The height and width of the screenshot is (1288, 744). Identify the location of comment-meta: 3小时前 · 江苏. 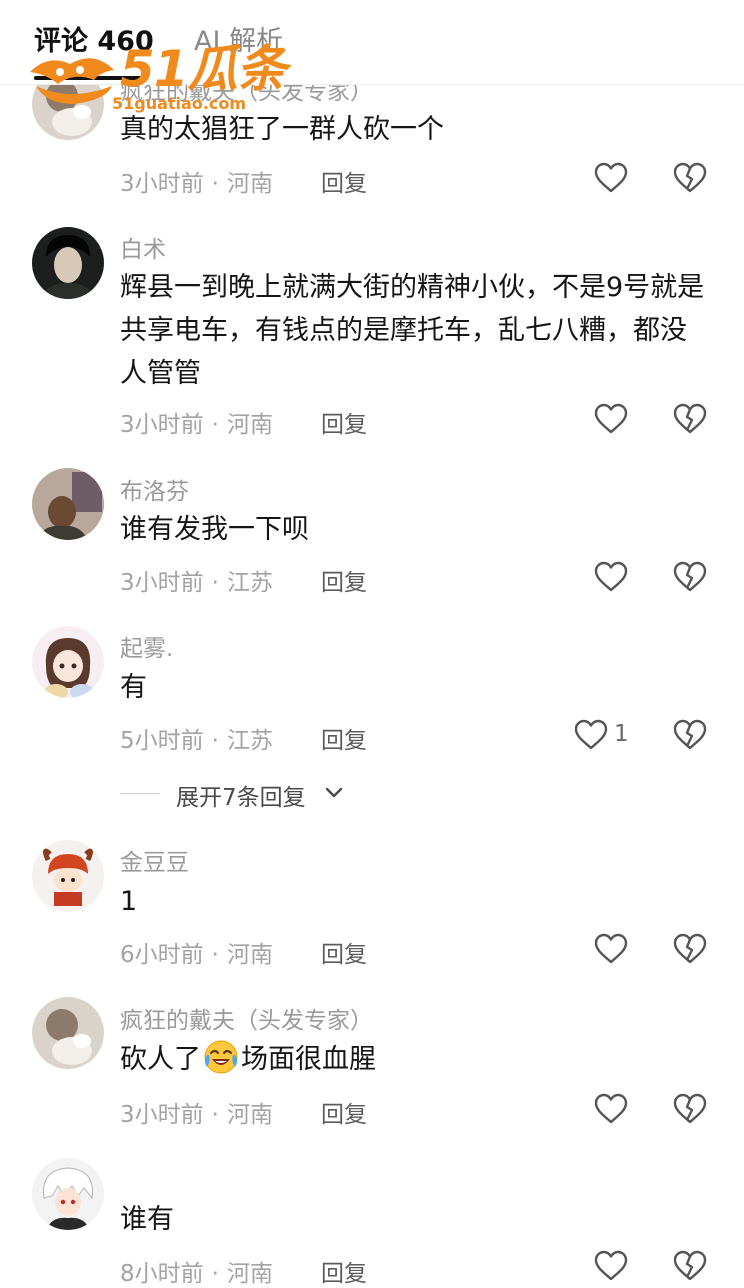
(196, 583).